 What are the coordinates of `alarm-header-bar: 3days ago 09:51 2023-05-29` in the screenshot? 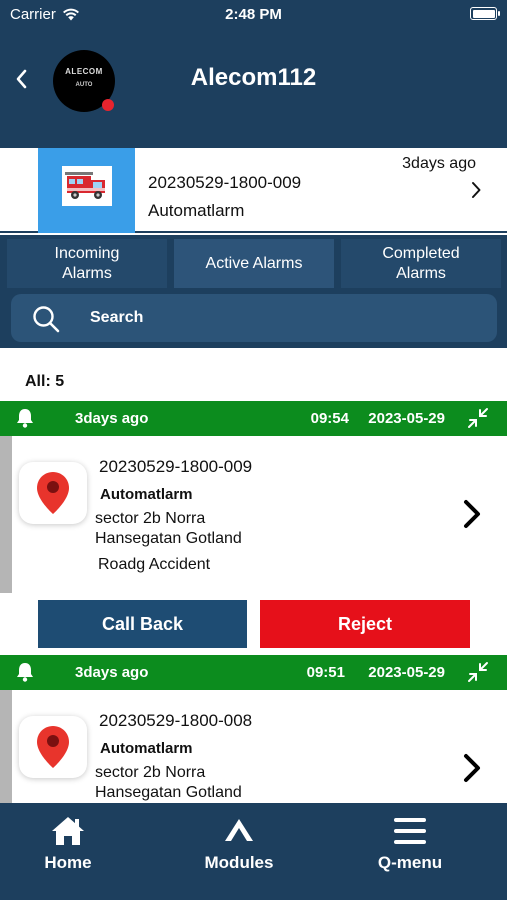 It's located at (253, 672).